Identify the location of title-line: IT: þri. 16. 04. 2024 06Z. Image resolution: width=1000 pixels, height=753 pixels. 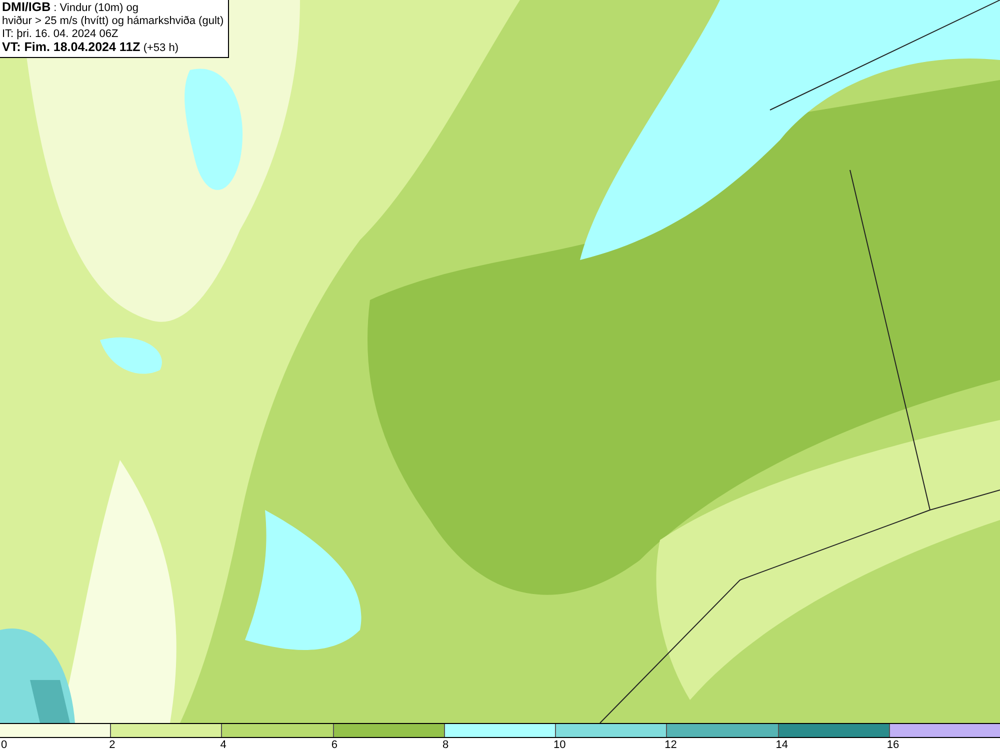
(61, 34).